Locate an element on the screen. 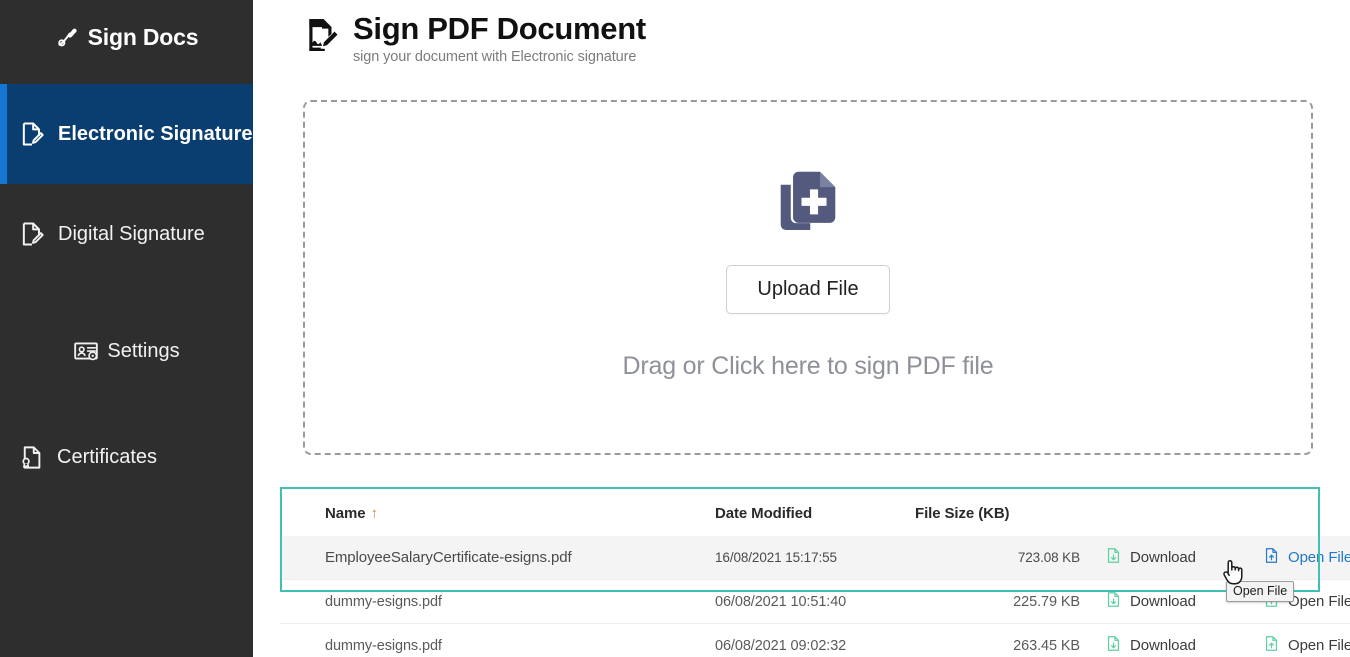 The height and width of the screenshot is (657, 1350). brand-logo: Sign Docs is located at coordinates (126, 37).